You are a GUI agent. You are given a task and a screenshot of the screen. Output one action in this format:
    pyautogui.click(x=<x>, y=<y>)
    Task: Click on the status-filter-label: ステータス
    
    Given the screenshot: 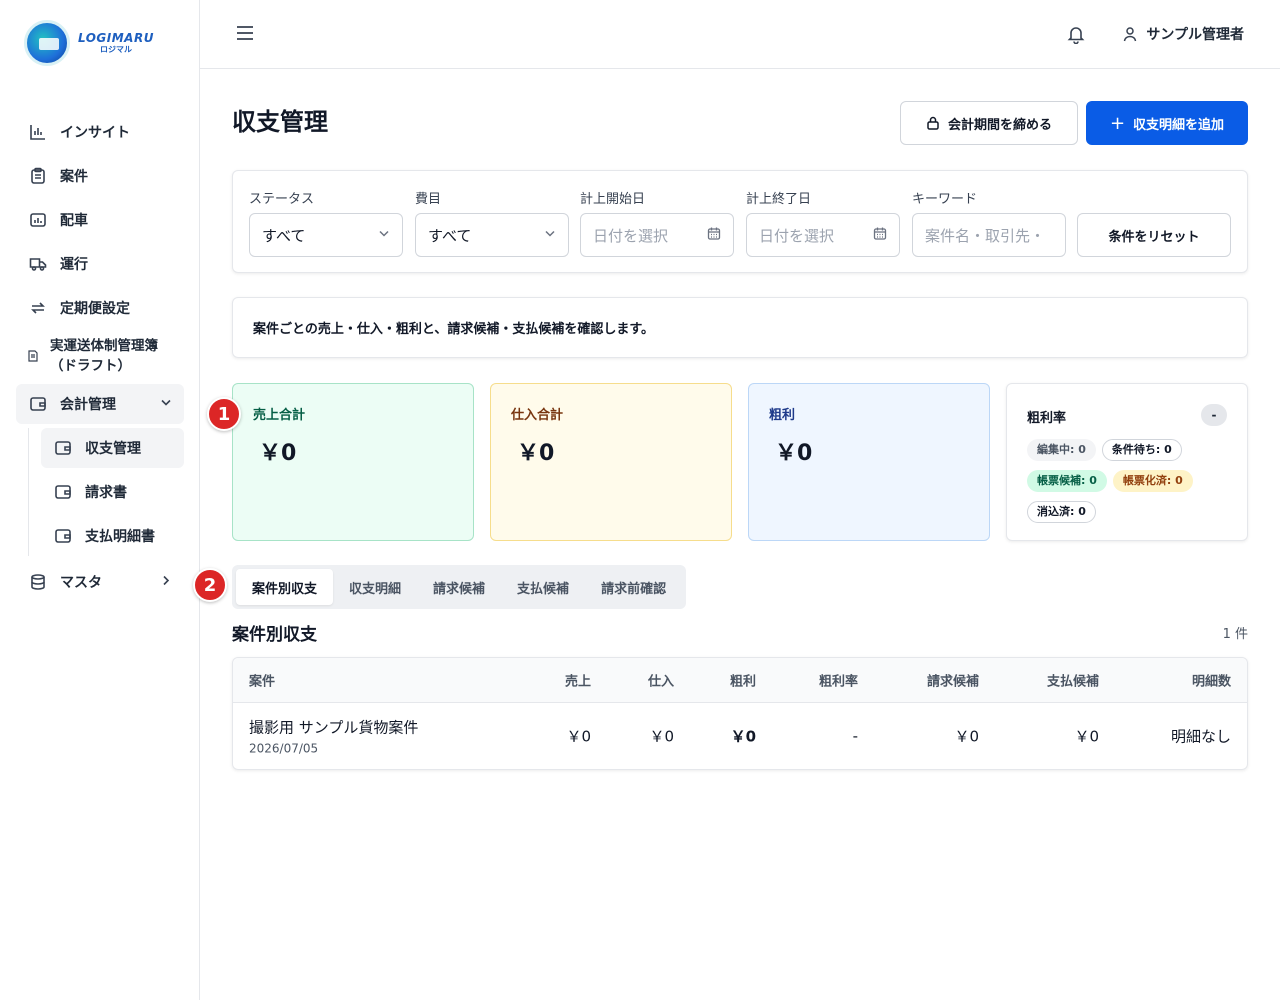 What is the action you would take?
    pyautogui.click(x=282, y=199)
    